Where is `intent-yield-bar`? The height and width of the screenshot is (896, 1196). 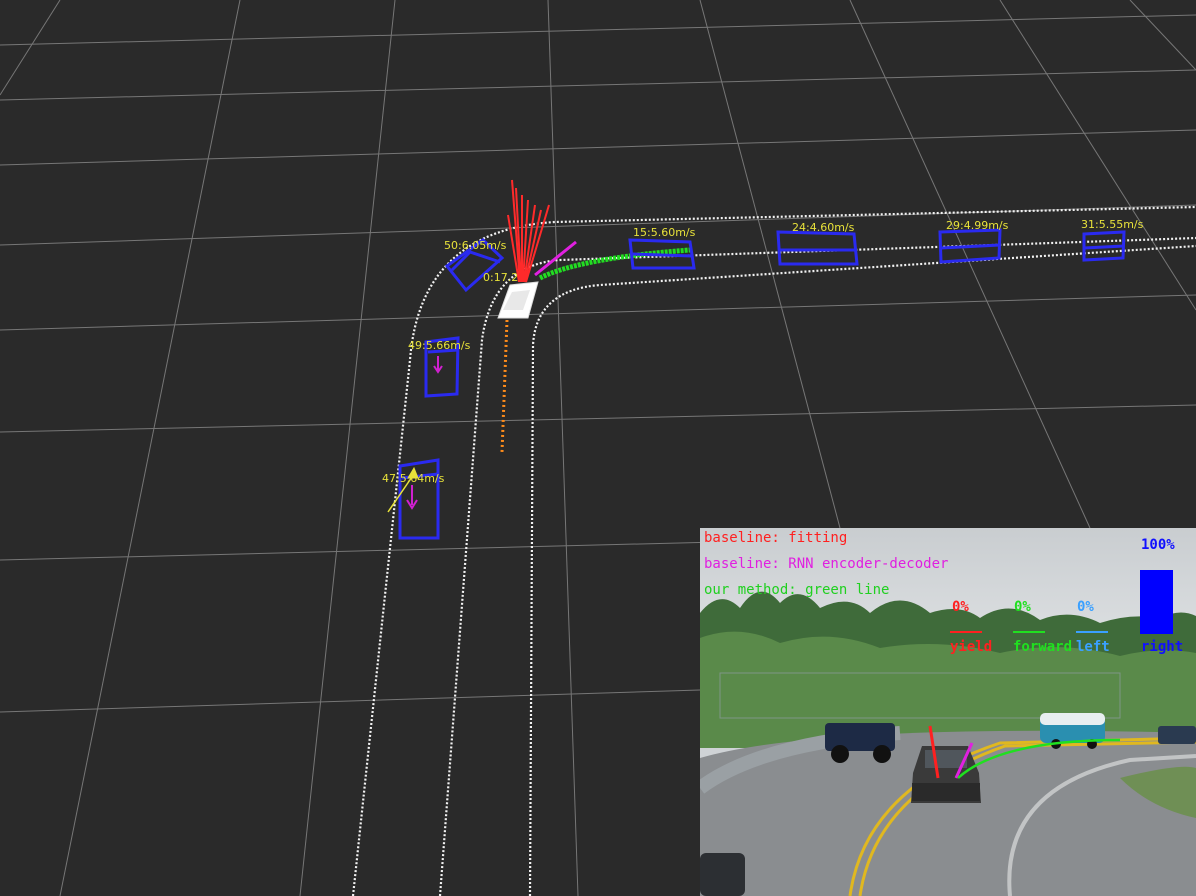
intent-yield-bar is located at coordinates (966, 632).